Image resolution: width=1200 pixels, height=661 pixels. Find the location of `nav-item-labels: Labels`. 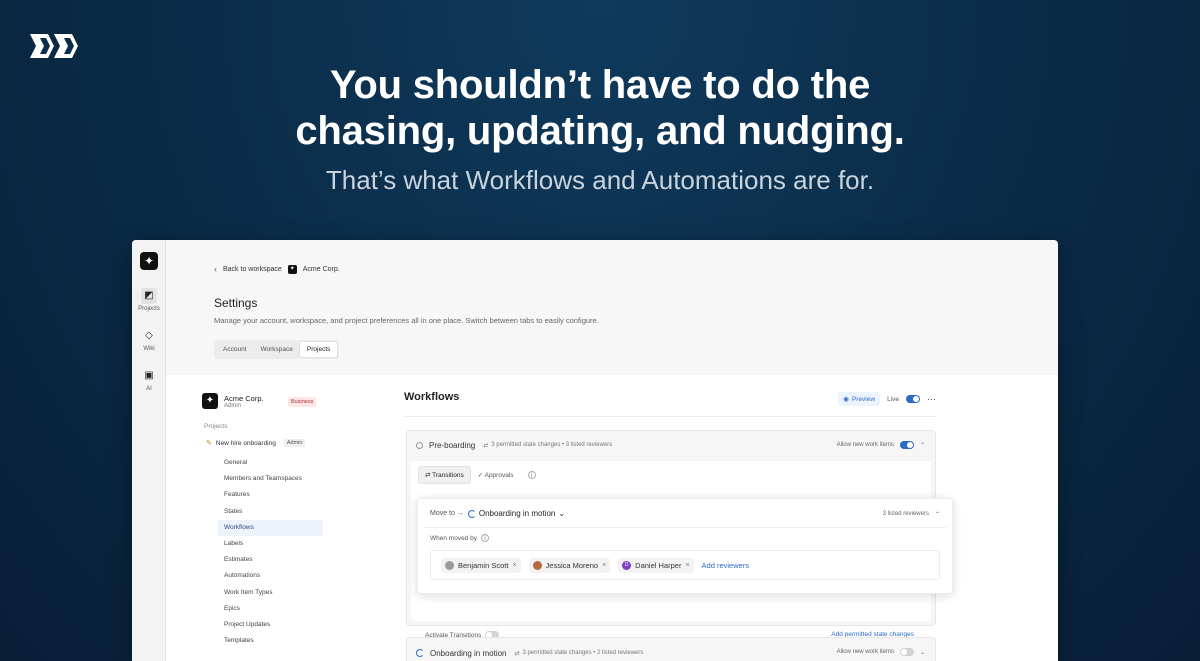

nav-item-labels: Labels is located at coordinates (270, 544).